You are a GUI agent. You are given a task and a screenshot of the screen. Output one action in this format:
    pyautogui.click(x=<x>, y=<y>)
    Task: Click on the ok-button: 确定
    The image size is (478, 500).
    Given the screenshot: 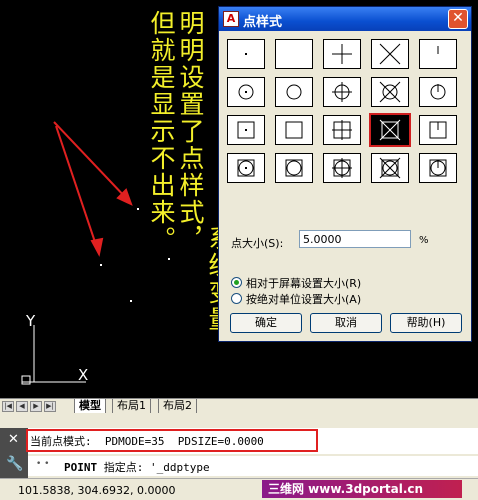 What is the action you would take?
    pyautogui.click(x=266, y=323)
    